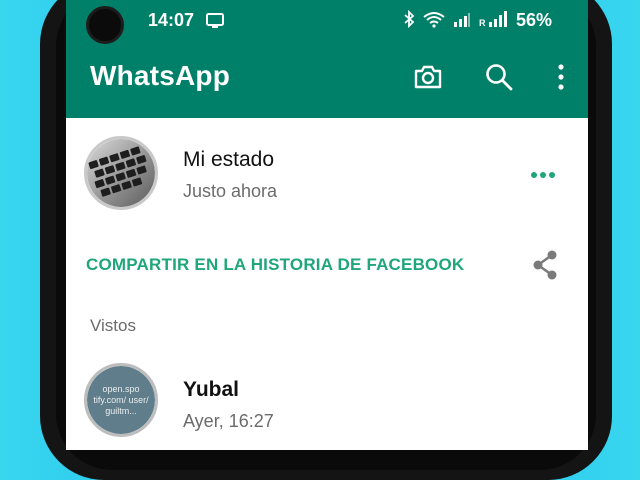  Describe the element at coordinates (160, 75) in the screenshot. I see `app-title: WhatsApp` at that location.